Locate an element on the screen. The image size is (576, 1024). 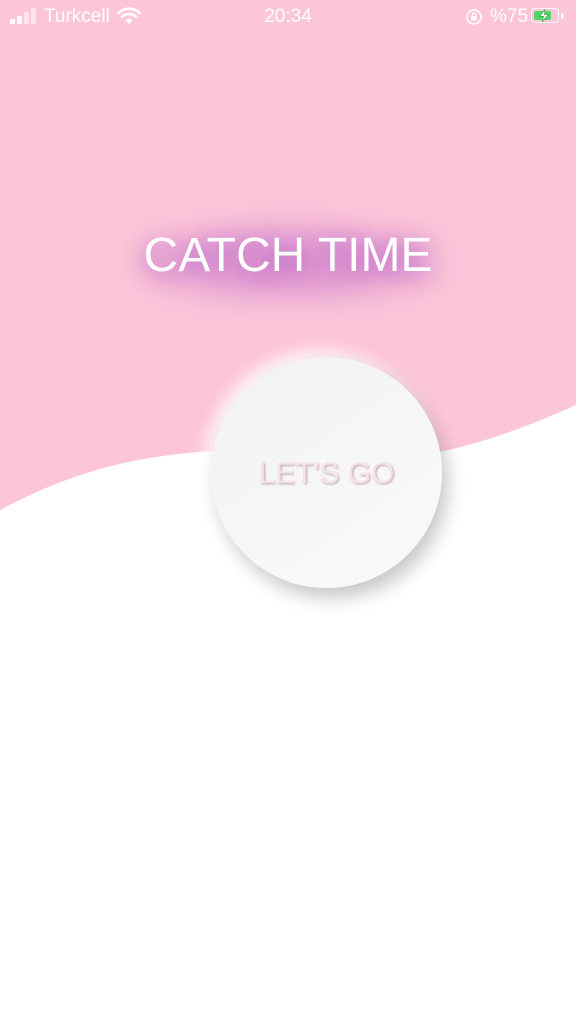
battery-percentage: %75 is located at coordinates (509, 16).